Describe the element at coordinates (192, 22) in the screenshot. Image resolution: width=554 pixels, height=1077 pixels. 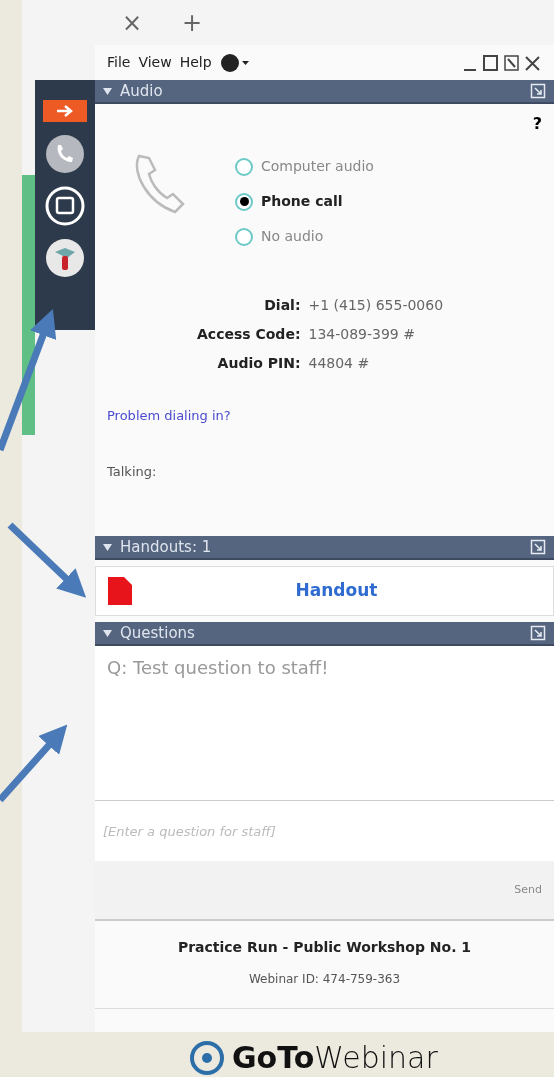
I see `new-tab-icon: +` at that location.